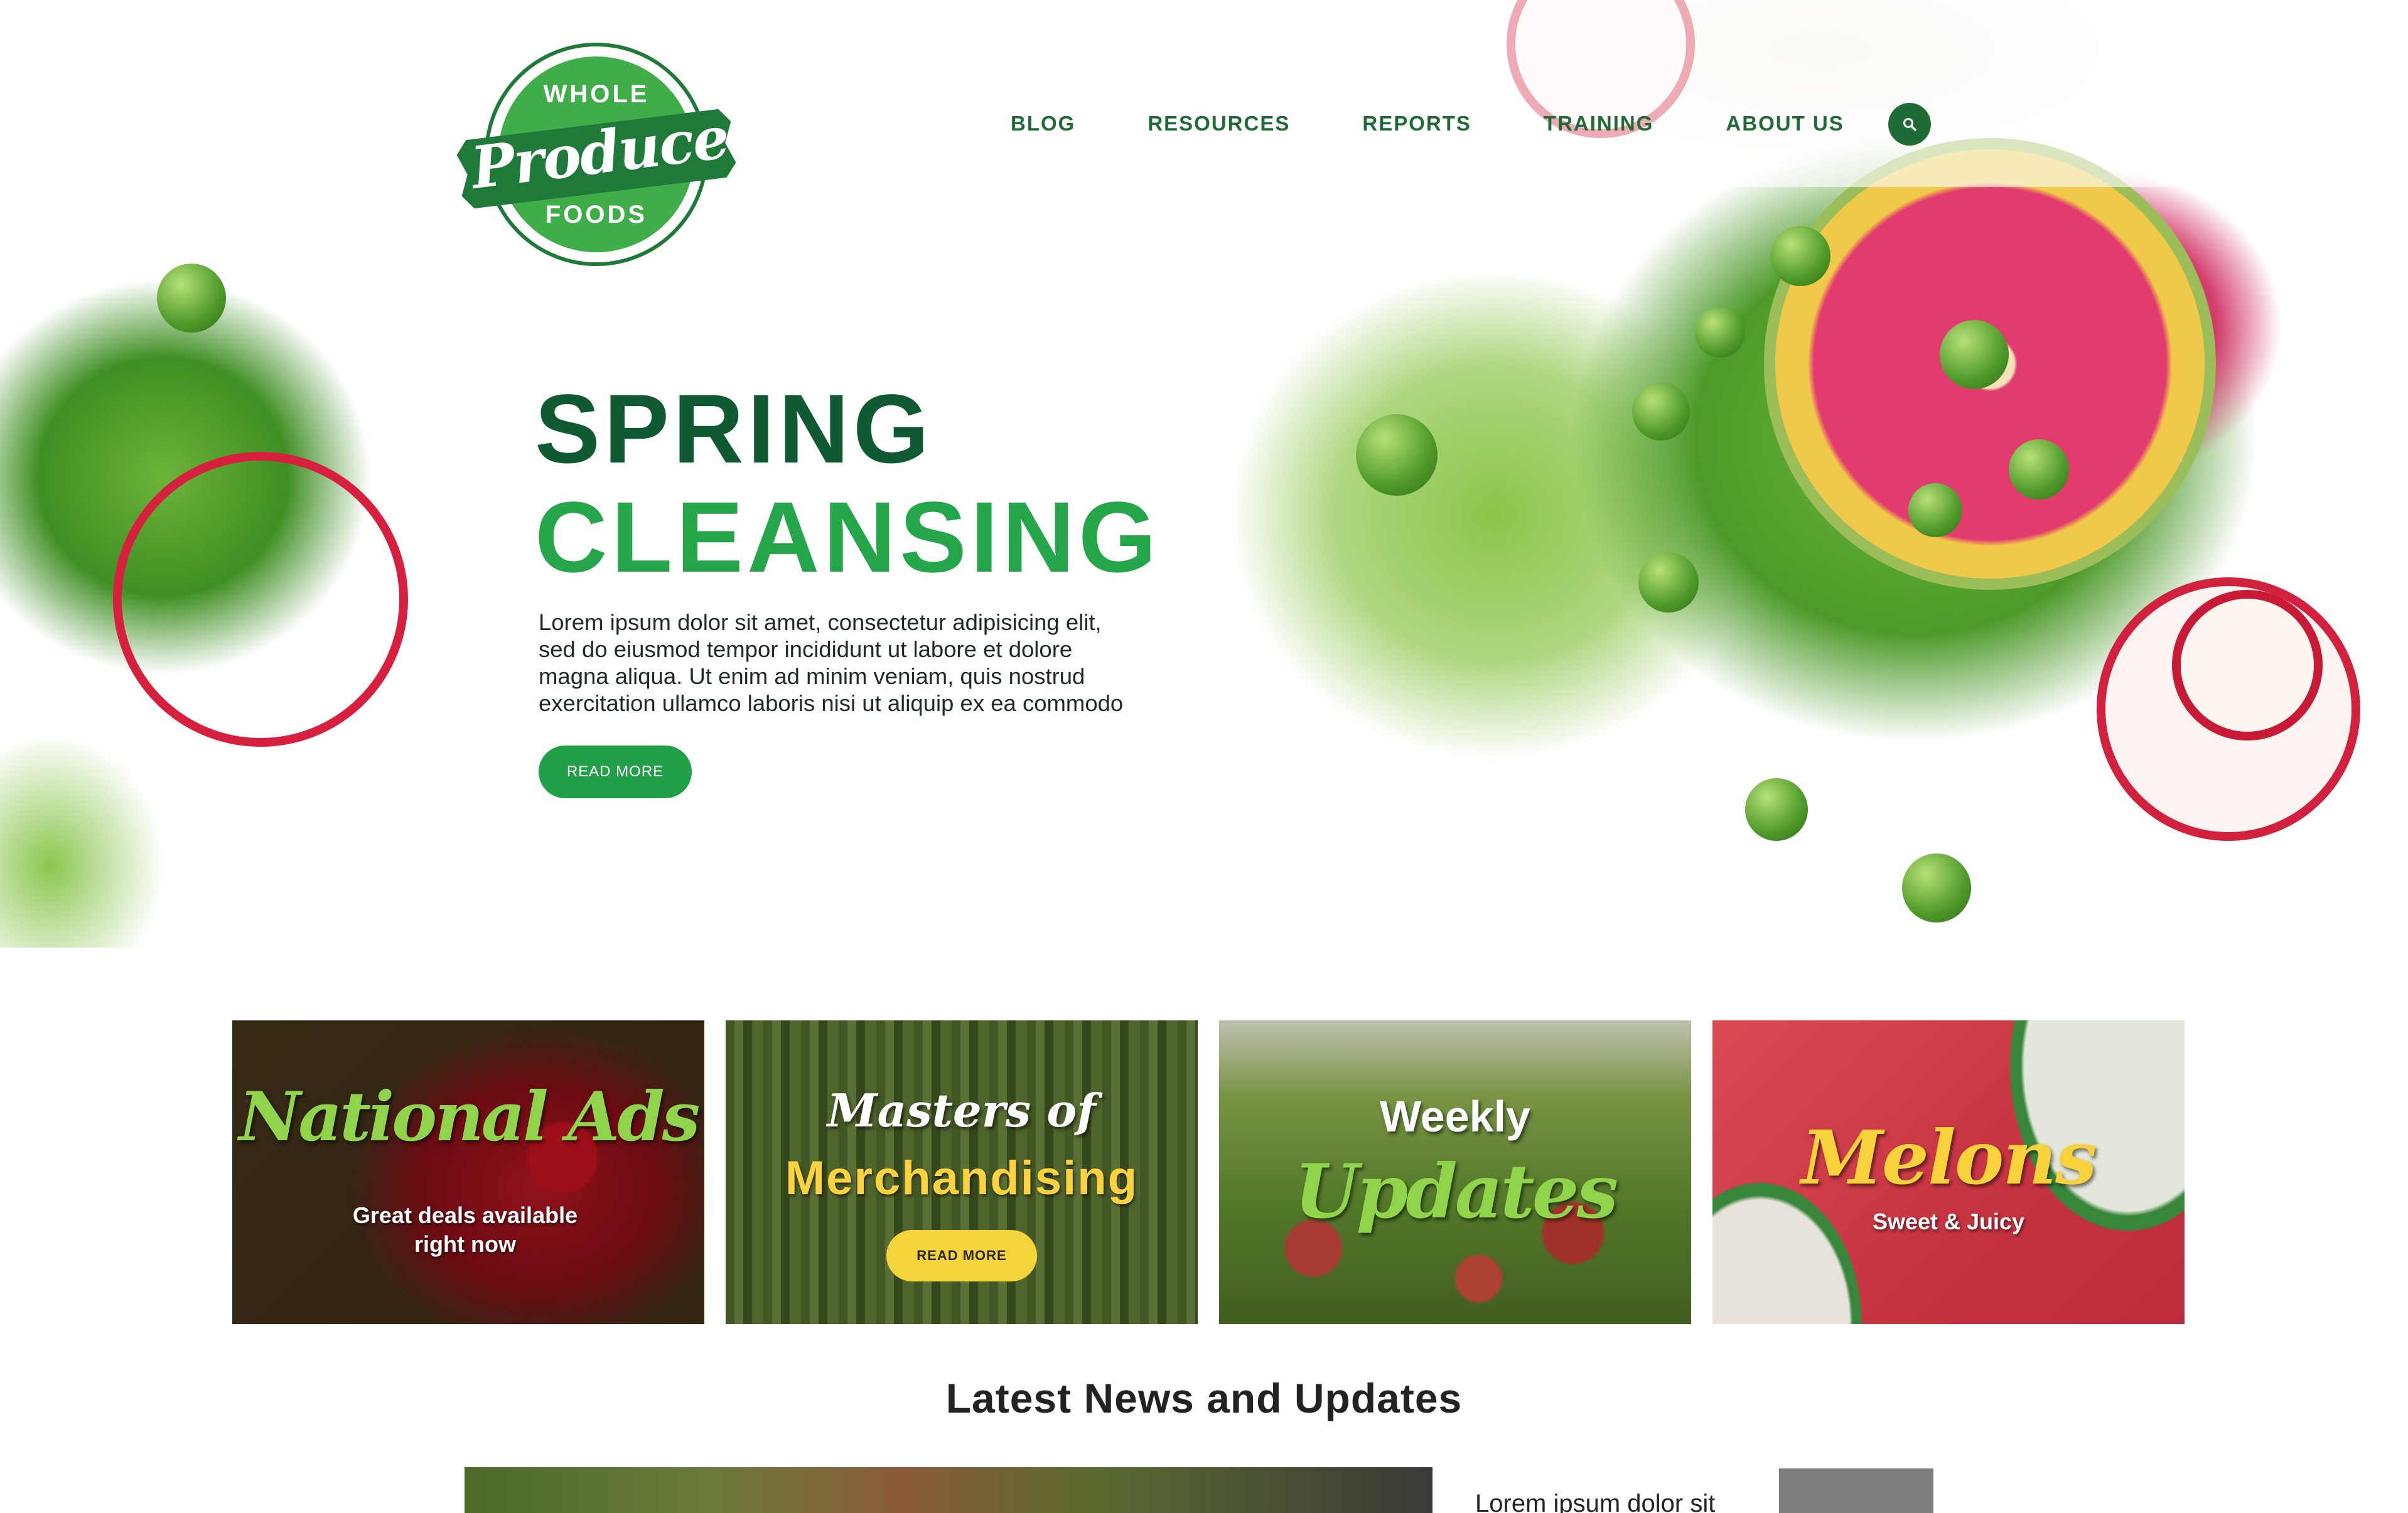  I want to click on card-subtitle-line: right now, so click(465, 1244).